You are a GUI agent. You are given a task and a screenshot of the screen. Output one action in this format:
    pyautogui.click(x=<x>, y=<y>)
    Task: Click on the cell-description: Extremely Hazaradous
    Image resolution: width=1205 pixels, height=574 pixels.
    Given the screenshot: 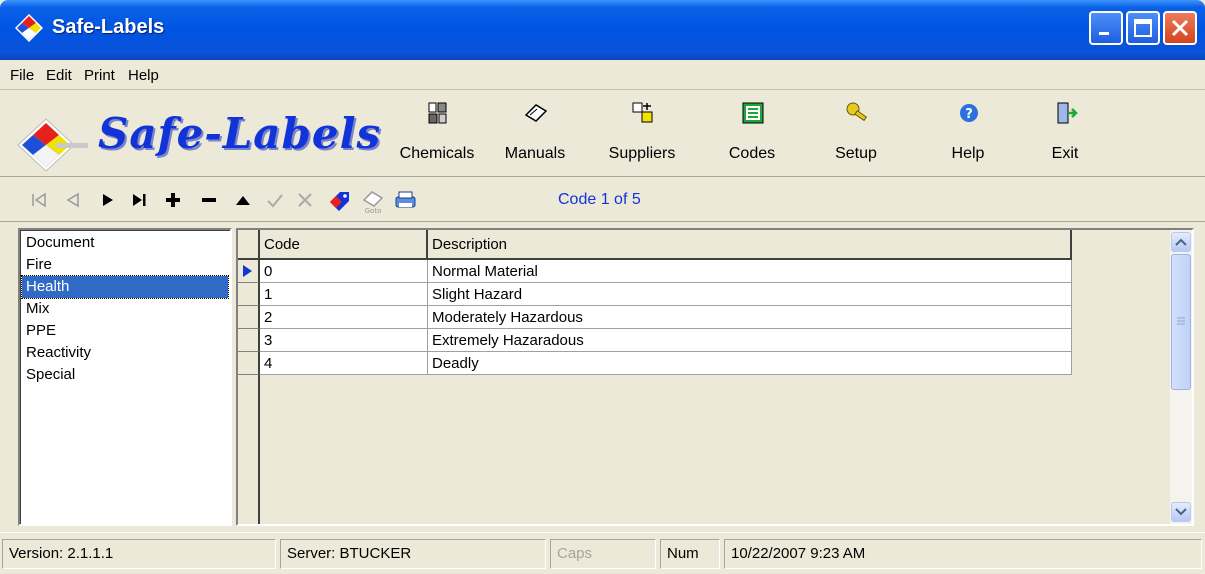 What is the action you would take?
    pyautogui.click(x=750, y=340)
    